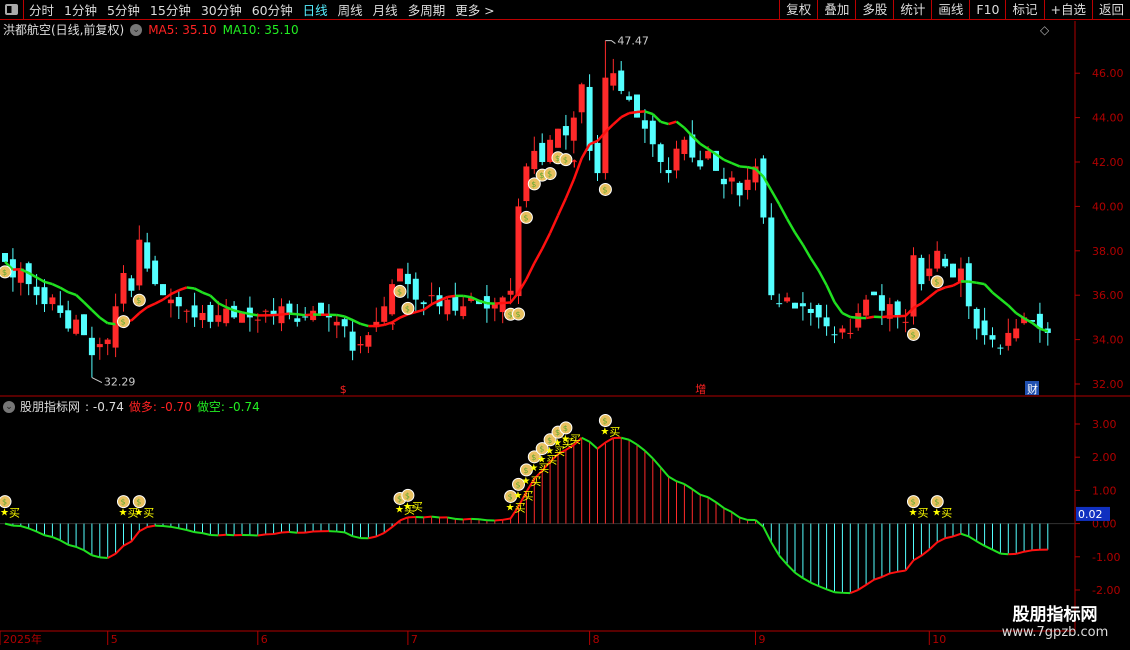 The height and width of the screenshot is (650, 1130). What do you see at coordinates (1055, 615) in the screenshot?
I see `watermark-title: 股朋指标网` at bounding box center [1055, 615].